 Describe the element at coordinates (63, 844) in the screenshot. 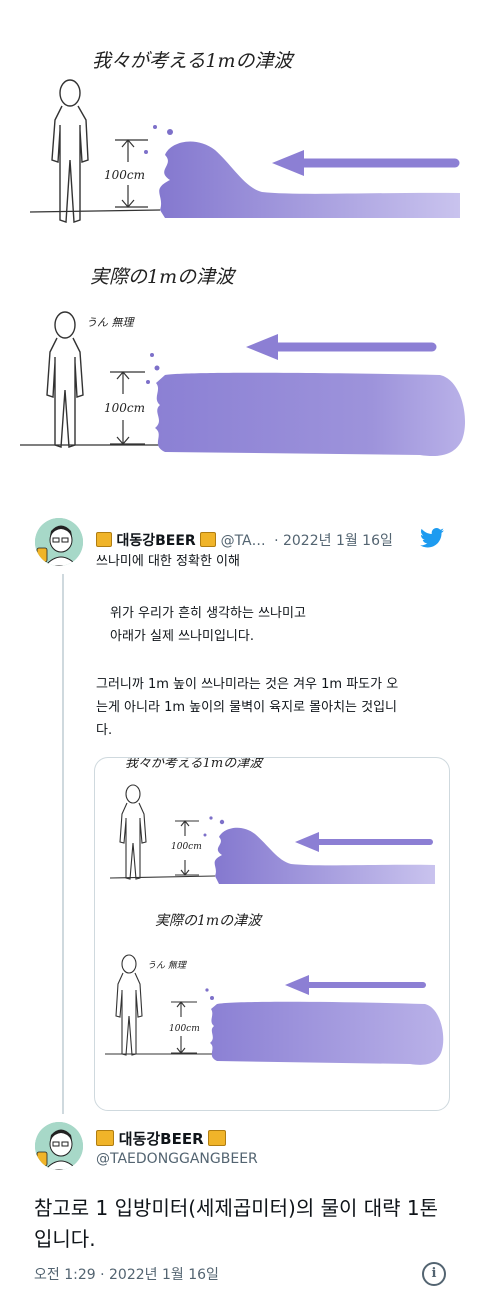

I see `thread-line` at that location.